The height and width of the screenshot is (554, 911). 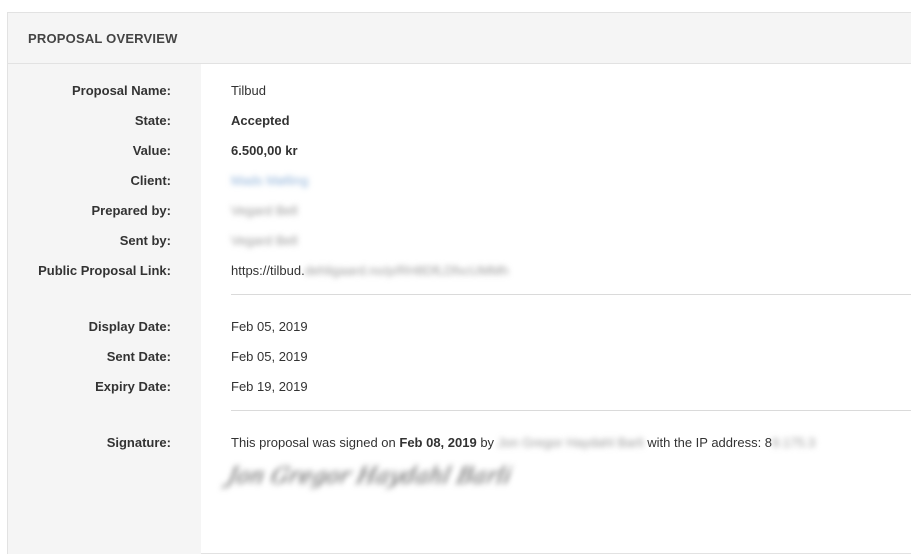 I want to click on row-prepared-by: Prepared by: Vegard Bell, so click(x=459, y=210).